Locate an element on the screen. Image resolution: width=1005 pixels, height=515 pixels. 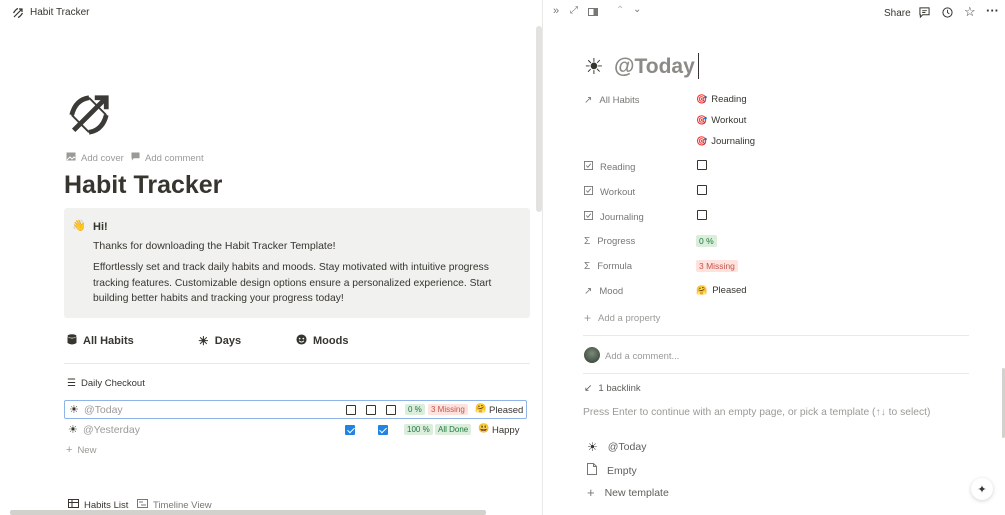
tab-moods: Moods is located at coordinates (322, 341).